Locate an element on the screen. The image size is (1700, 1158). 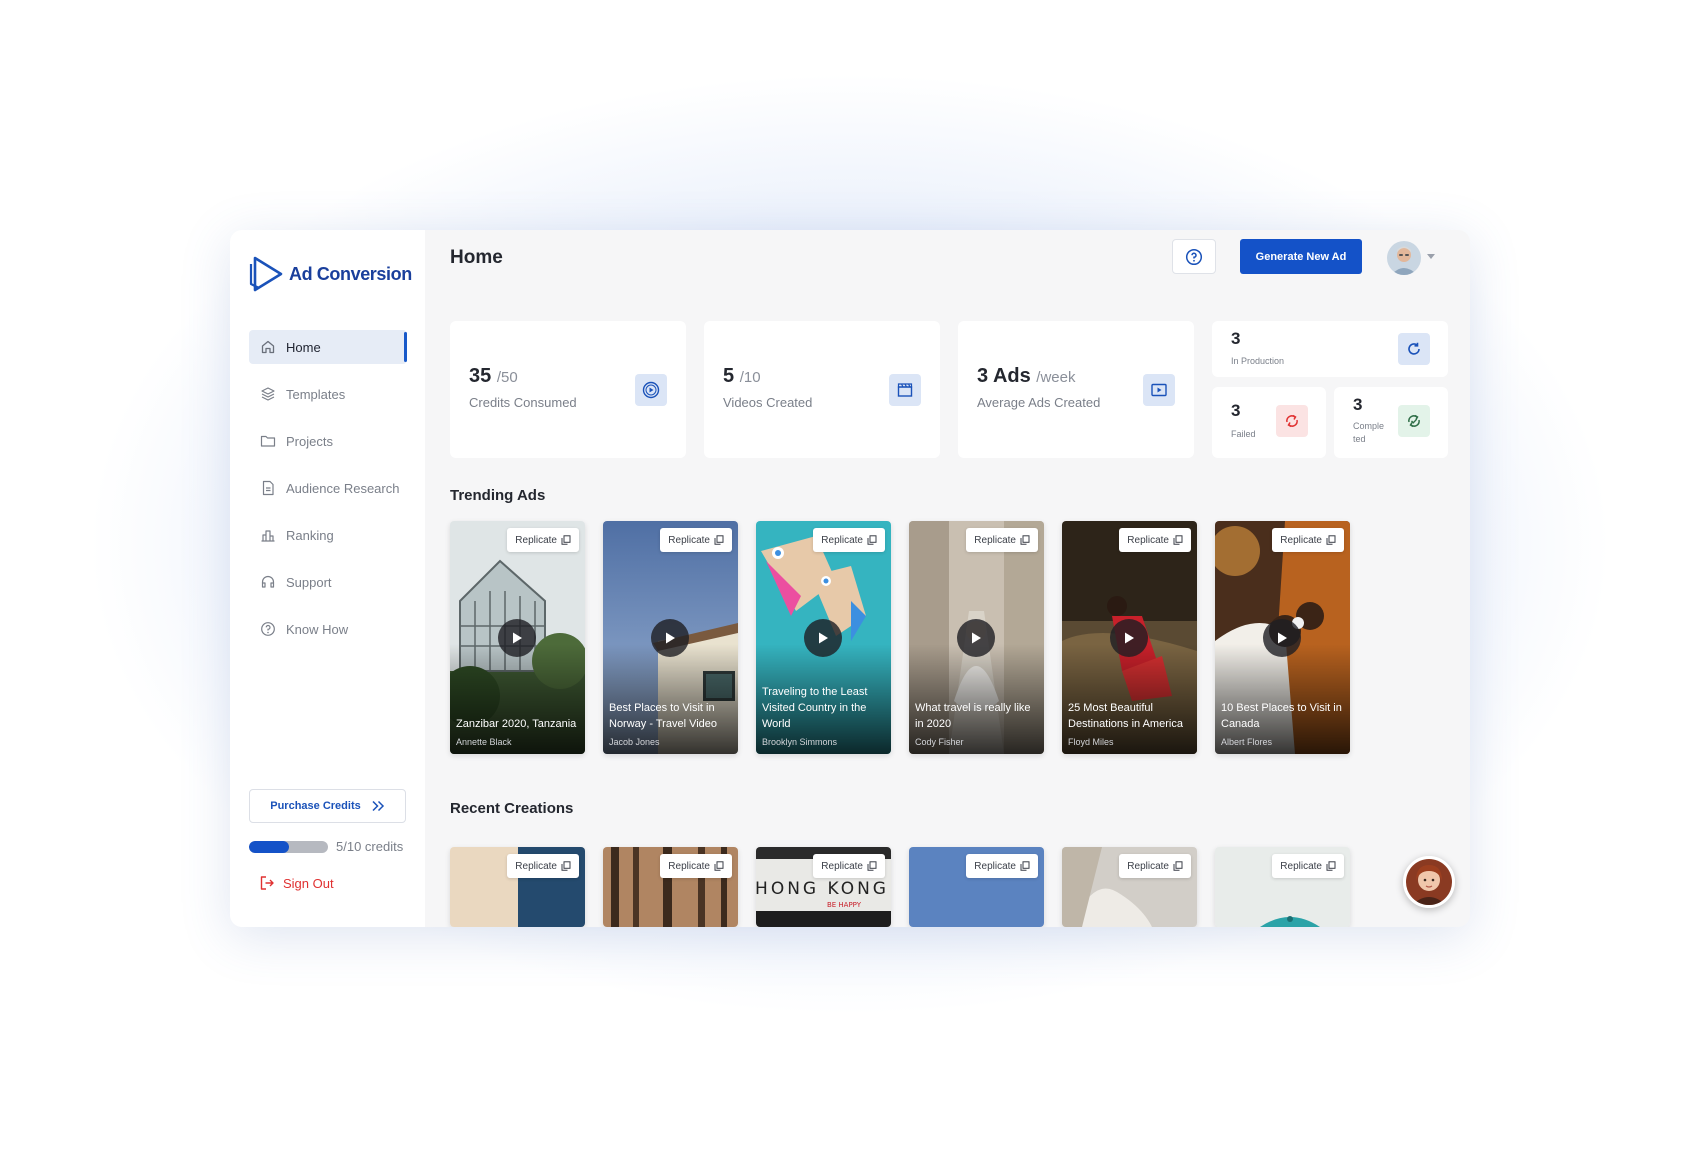
credits-usage: 5/10 credits is located at coordinates (326, 846).